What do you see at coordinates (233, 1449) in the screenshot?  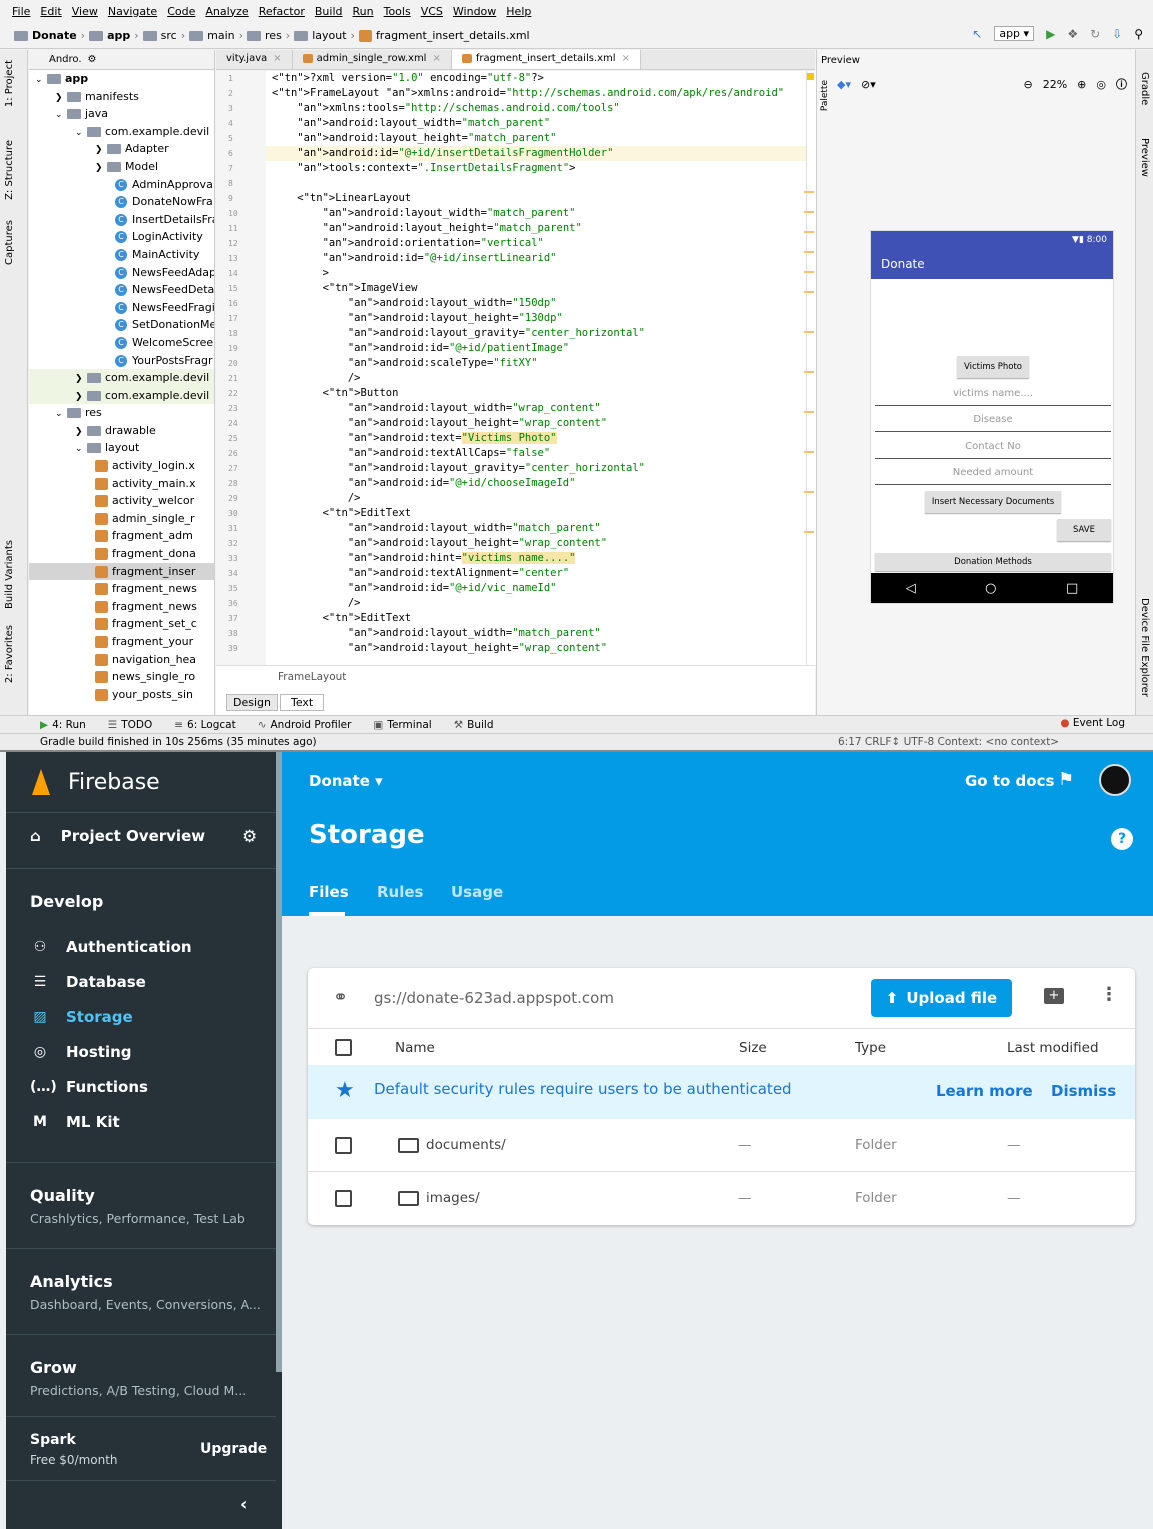 I see `upgrade-button: Upgrade` at bounding box center [233, 1449].